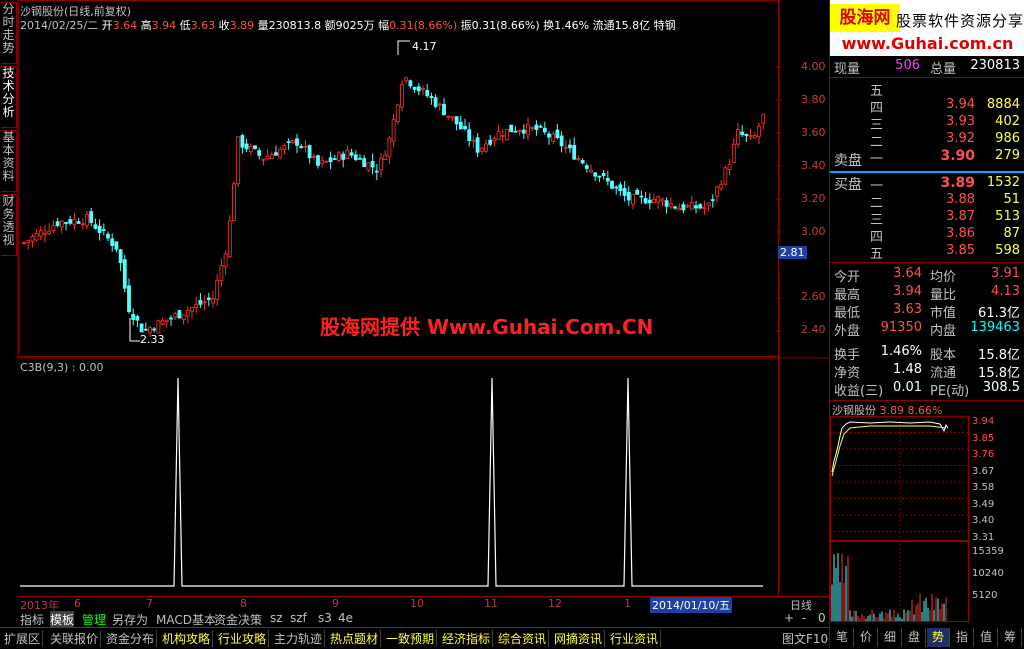 The image size is (1024, 649). I want to click on right-tab: 价, so click(866, 637).